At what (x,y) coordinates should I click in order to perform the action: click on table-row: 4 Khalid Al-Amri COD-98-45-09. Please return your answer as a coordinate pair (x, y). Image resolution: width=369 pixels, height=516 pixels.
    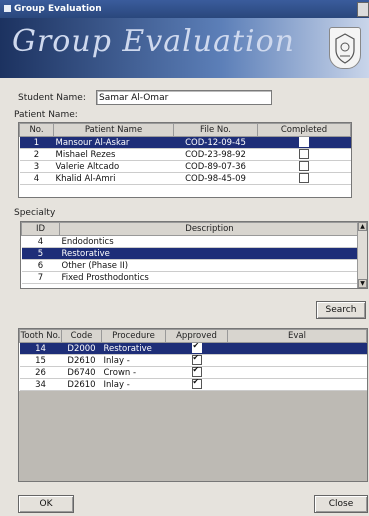
    Looking at the image, I should click on (185, 178).